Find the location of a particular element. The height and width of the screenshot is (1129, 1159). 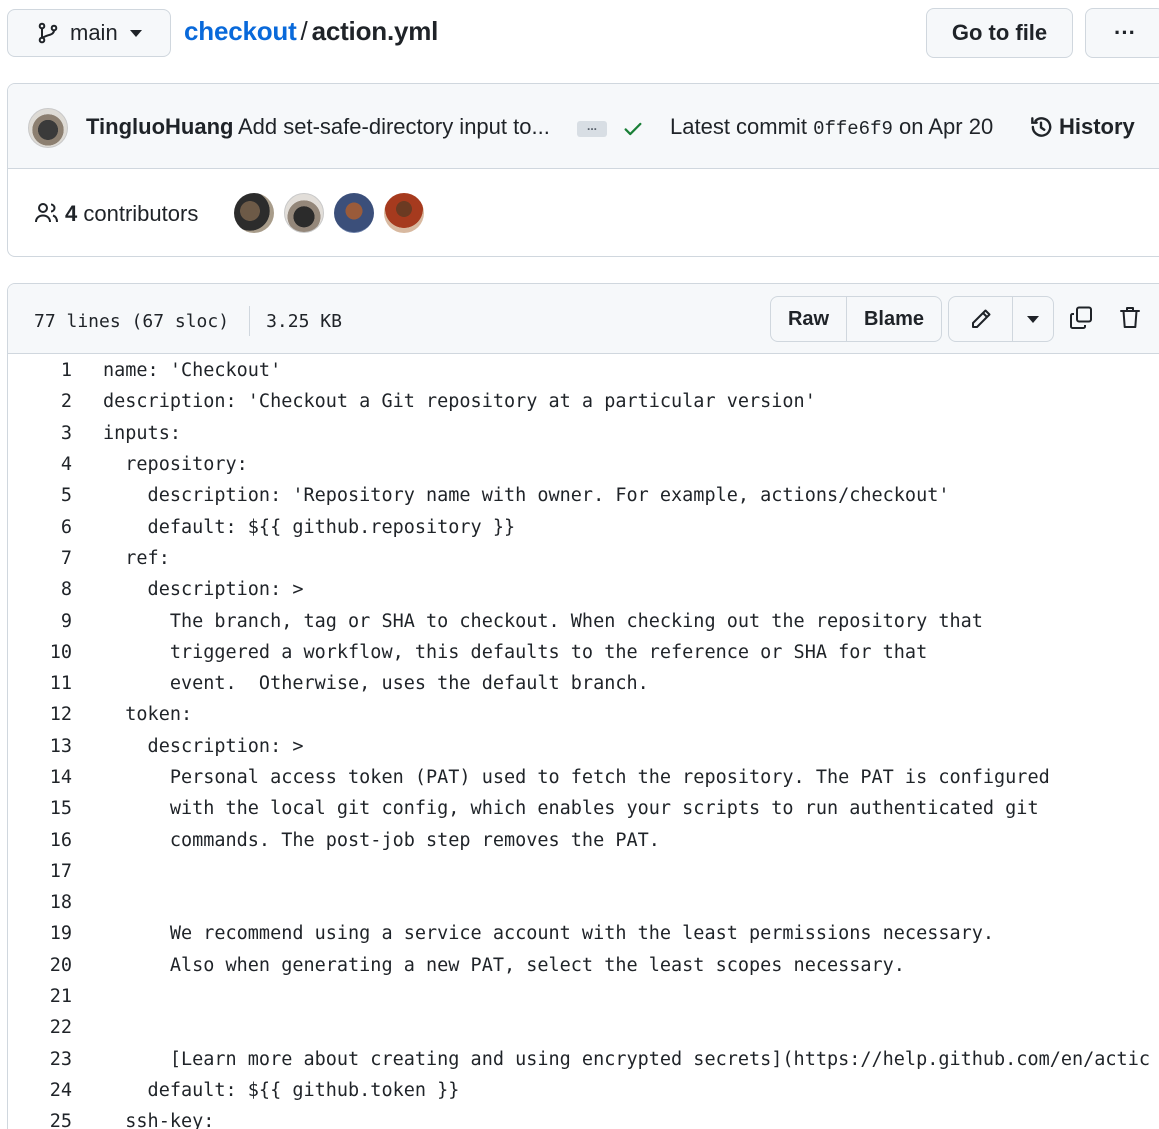

breadcrumb: checkout / action.yml is located at coordinates (311, 31).